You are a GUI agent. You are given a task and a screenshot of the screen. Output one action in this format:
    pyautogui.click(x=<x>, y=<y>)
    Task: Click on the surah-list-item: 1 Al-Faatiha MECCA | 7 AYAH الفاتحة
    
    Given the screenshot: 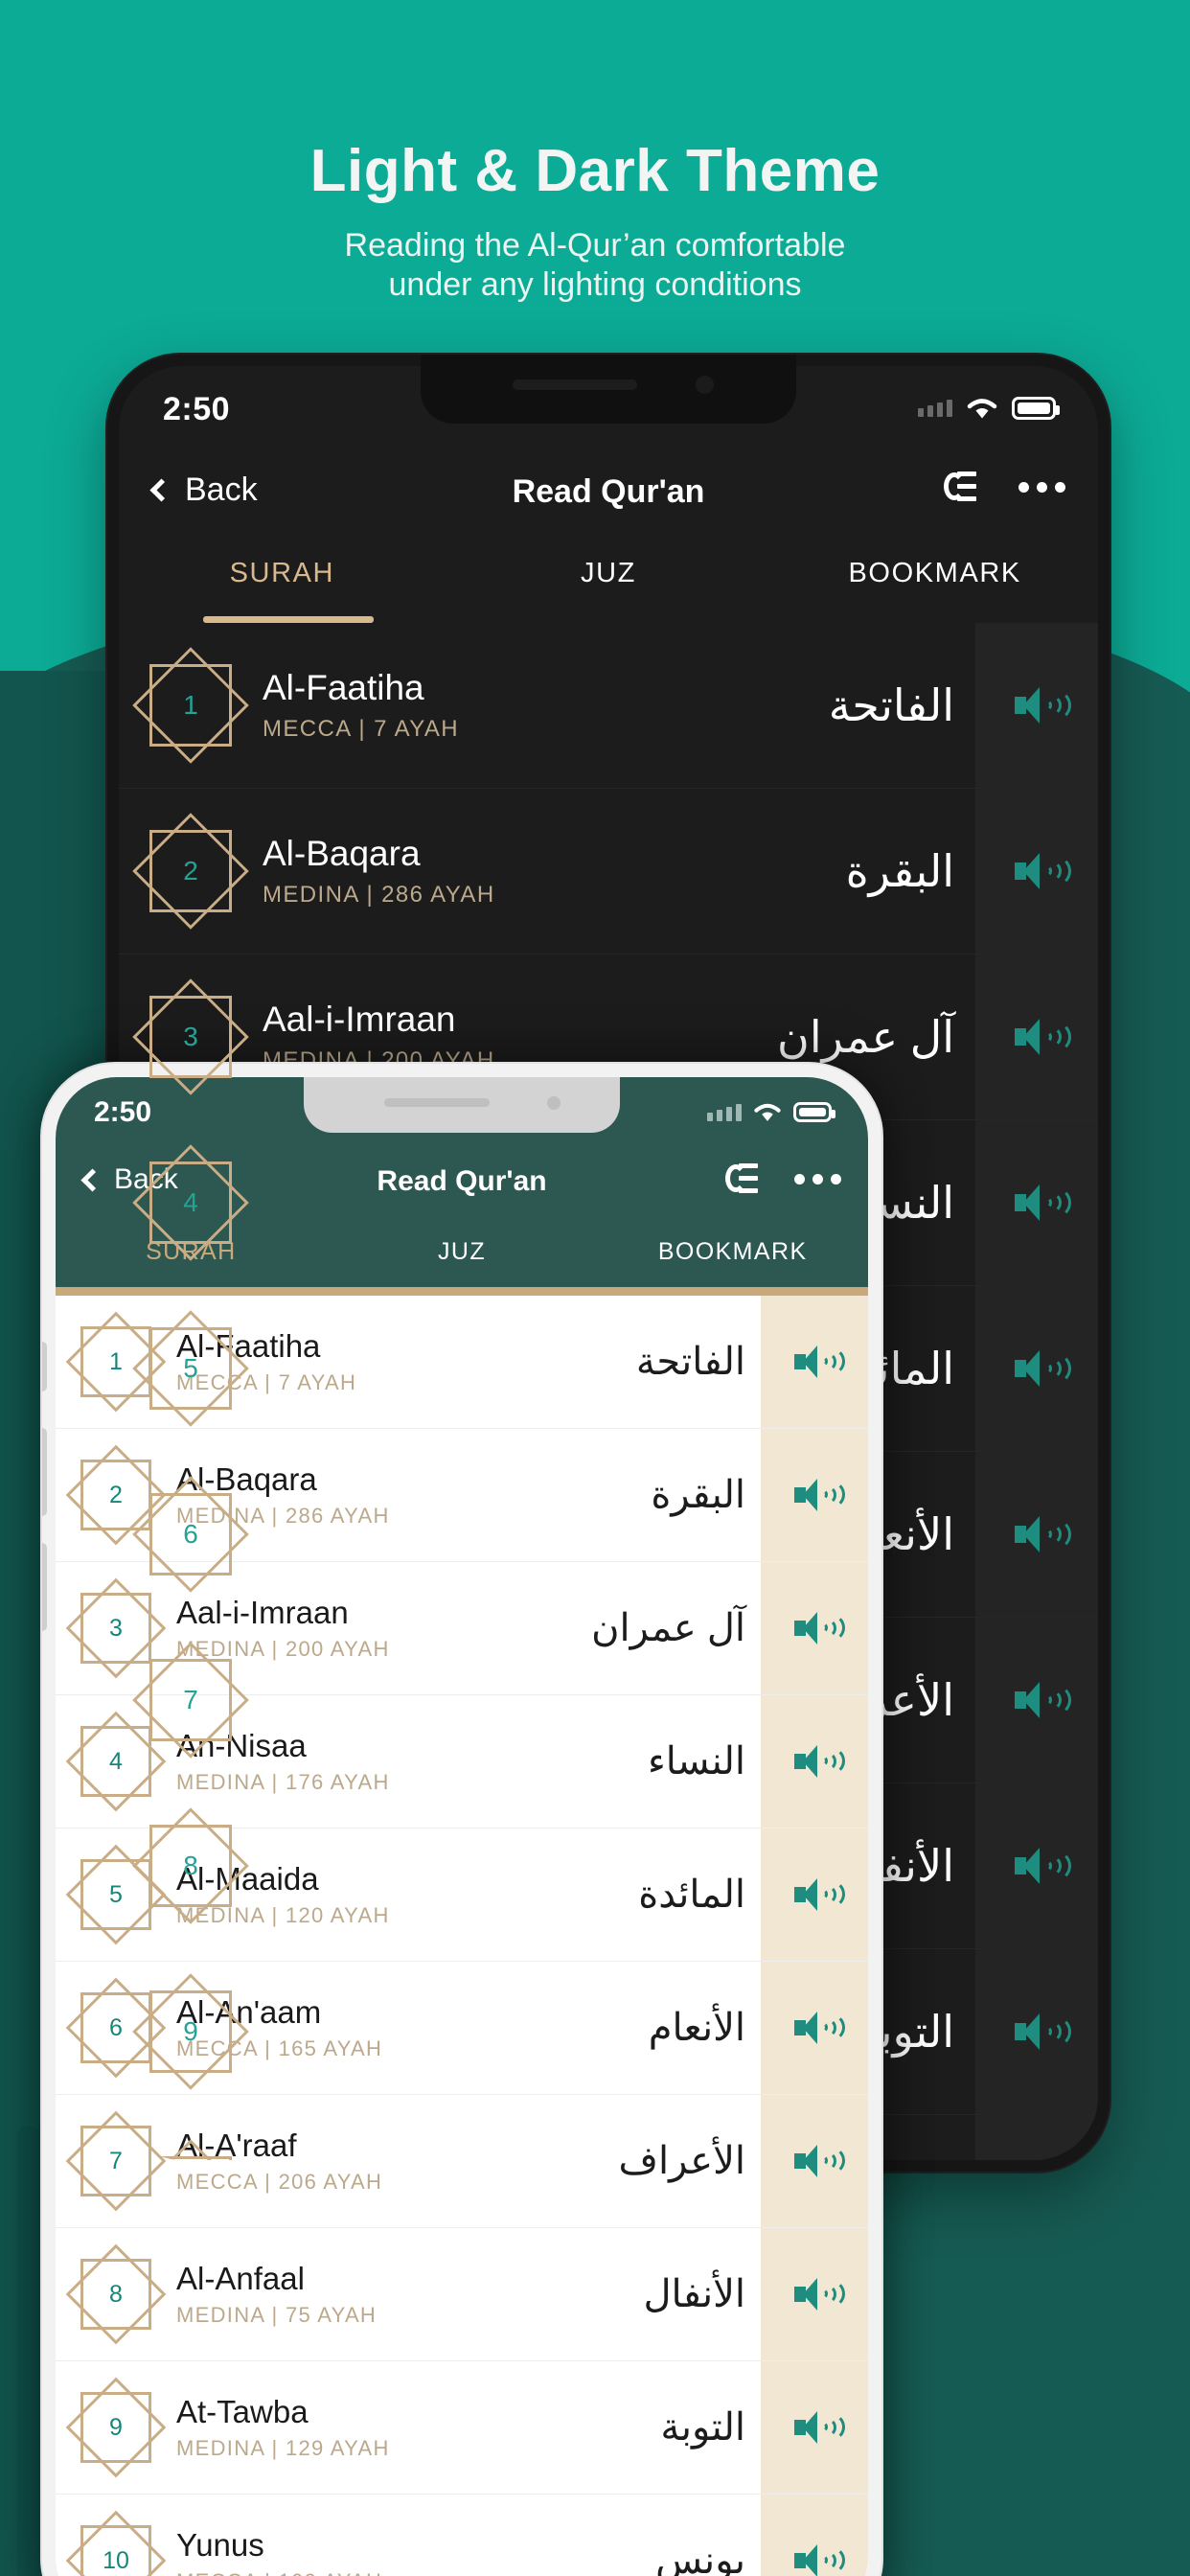 What is the action you would take?
    pyautogui.click(x=608, y=706)
    